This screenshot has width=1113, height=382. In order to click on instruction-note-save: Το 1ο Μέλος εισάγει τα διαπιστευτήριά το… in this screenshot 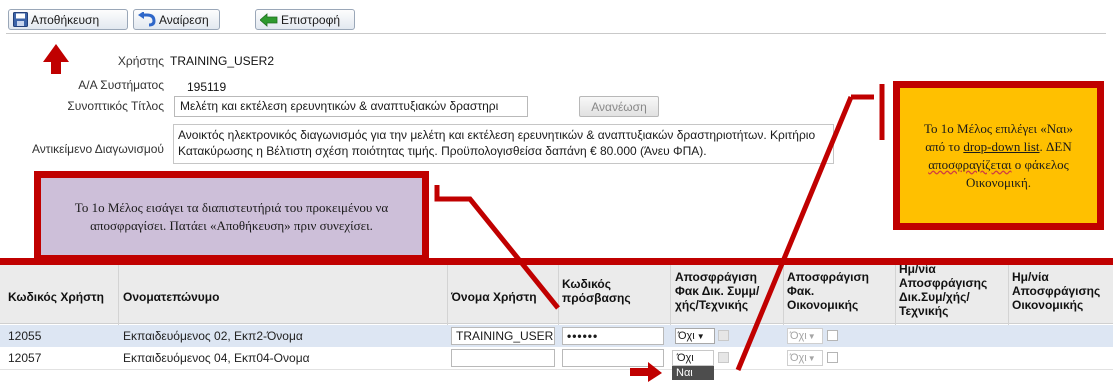, I will do `click(231, 216)`.